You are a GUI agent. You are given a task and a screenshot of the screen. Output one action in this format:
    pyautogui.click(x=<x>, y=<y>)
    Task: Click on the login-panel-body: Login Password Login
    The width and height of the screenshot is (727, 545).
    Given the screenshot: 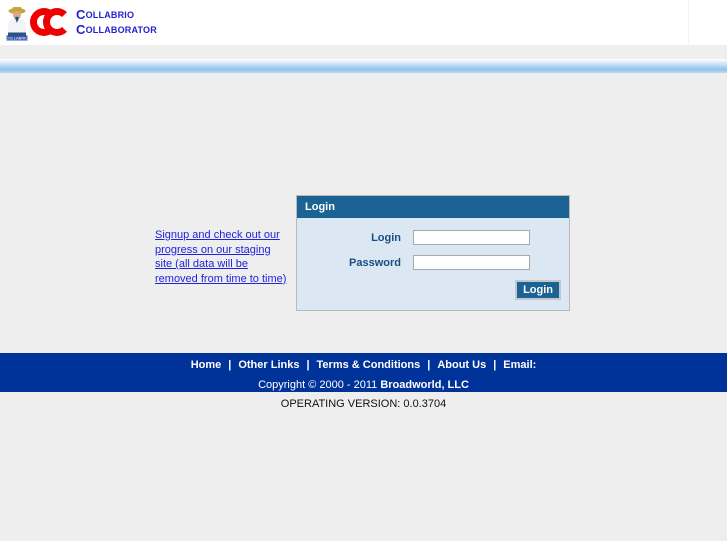 What is the action you would take?
    pyautogui.click(x=433, y=264)
    